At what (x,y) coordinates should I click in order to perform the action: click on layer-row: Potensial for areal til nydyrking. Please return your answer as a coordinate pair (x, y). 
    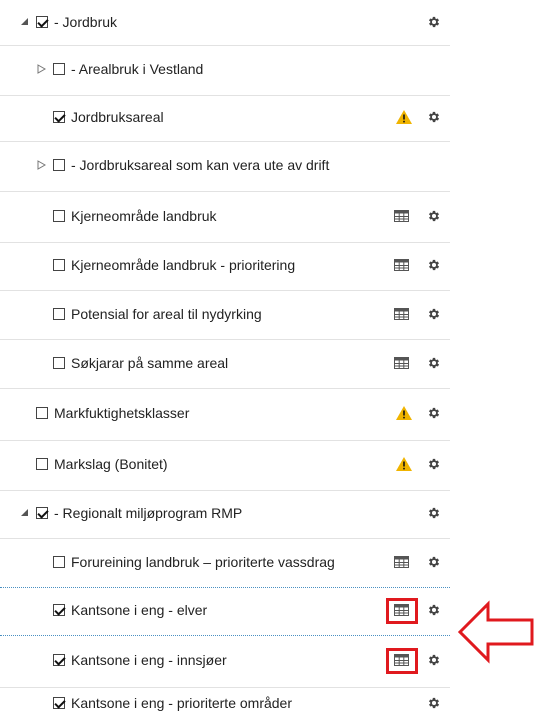
    Looking at the image, I should click on (225, 315).